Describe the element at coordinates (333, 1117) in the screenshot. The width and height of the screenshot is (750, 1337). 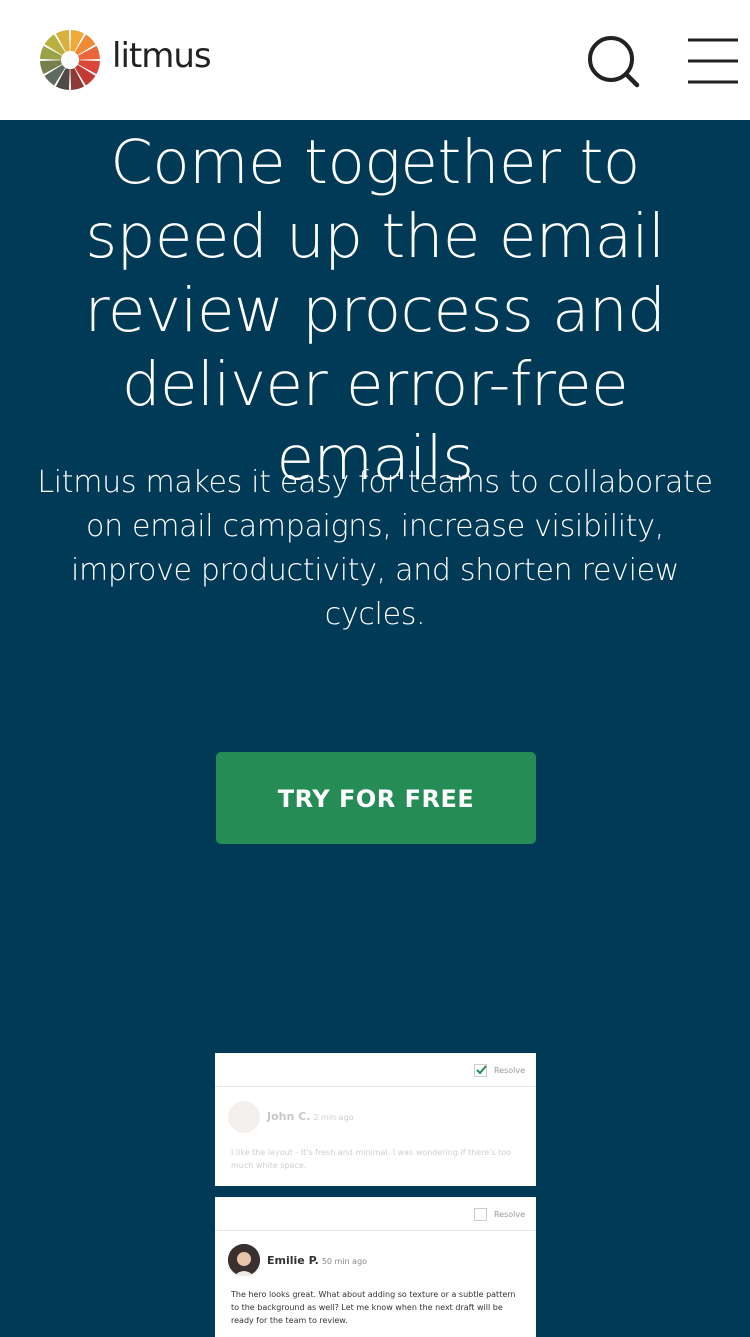
I see `comment-time: 2 min ago` at that location.